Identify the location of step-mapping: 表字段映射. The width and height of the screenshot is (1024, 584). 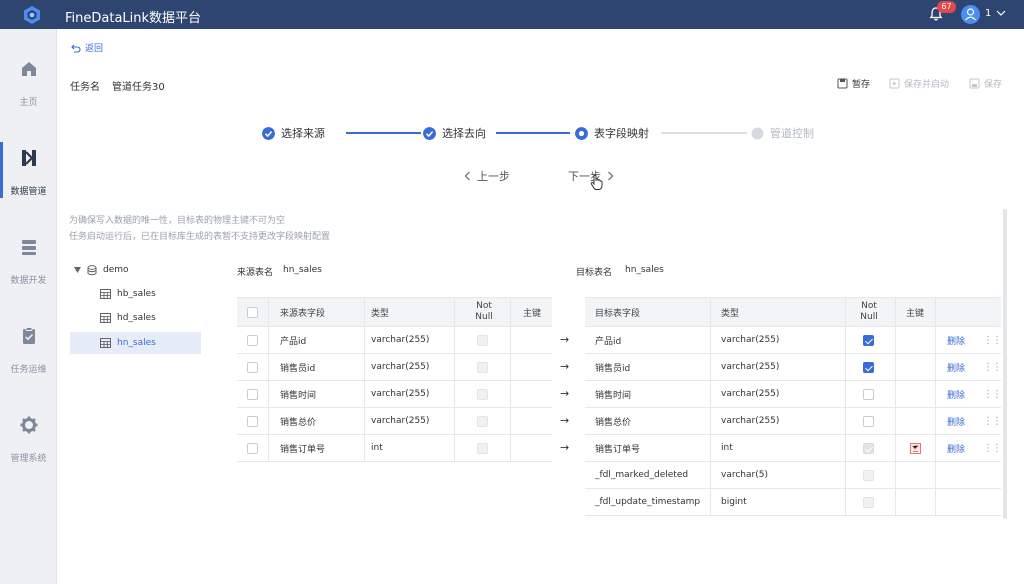
(612, 133).